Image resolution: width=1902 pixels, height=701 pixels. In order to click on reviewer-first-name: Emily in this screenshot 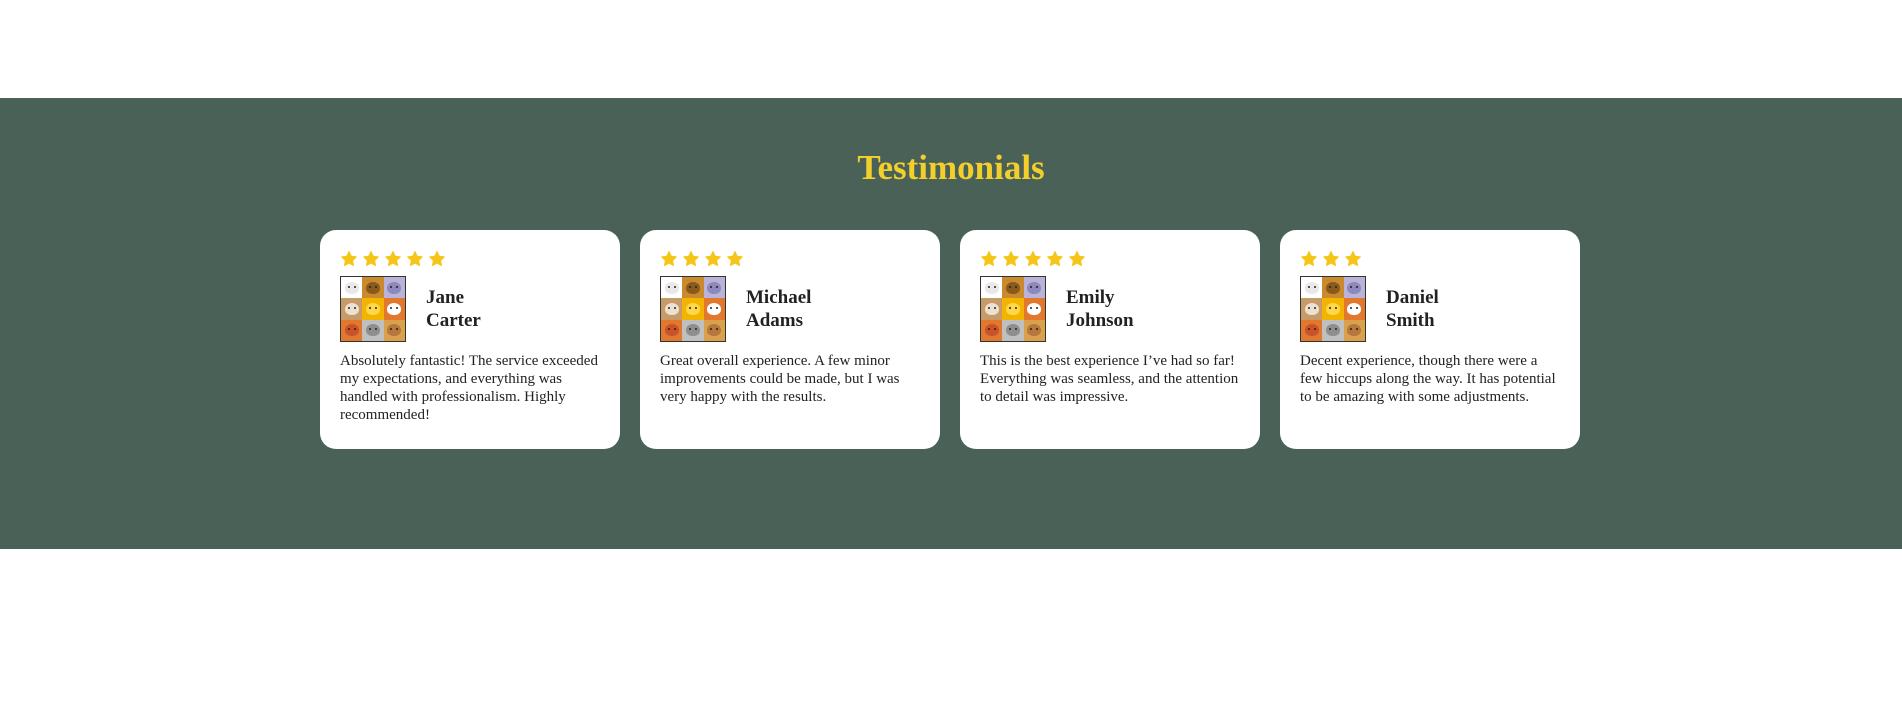, I will do `click(1090, 297)`.